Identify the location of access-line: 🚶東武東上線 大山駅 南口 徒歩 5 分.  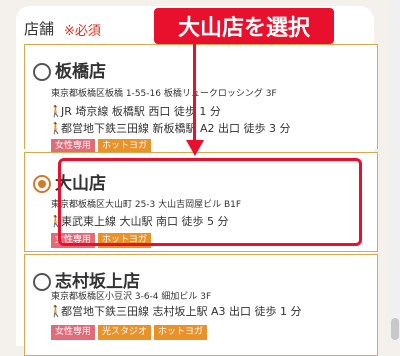
(139, 221).